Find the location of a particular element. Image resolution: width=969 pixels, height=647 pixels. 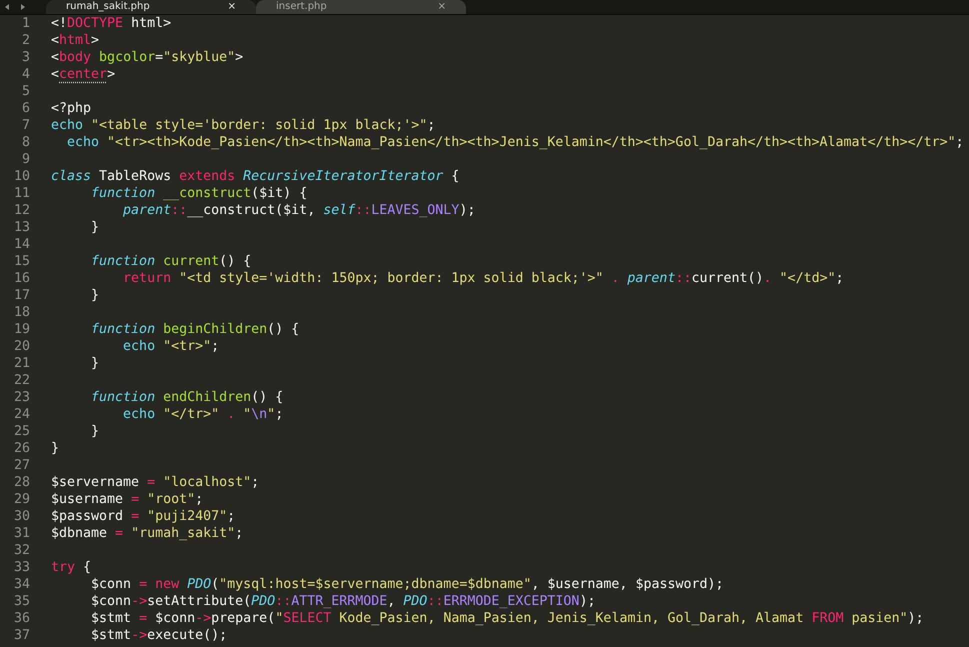

line-number: 18 is located at coordinates (21, 312).